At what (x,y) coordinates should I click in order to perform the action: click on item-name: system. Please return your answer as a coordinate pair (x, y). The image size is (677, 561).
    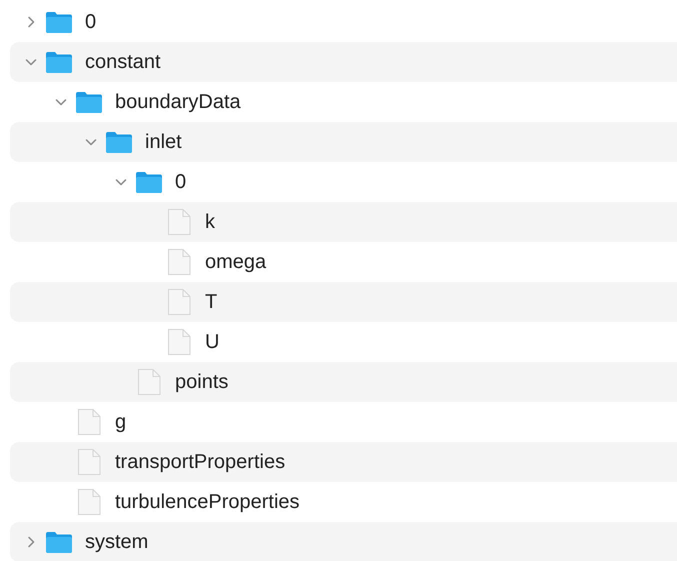
    Looking at the image, I should click on (116, 542).